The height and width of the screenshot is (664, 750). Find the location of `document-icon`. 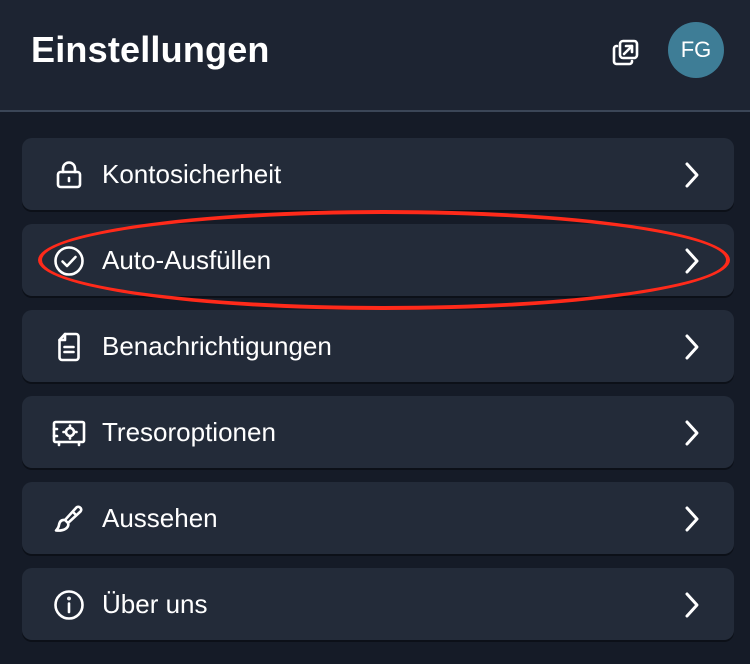

document-icon is located at coordinates (69, 347).